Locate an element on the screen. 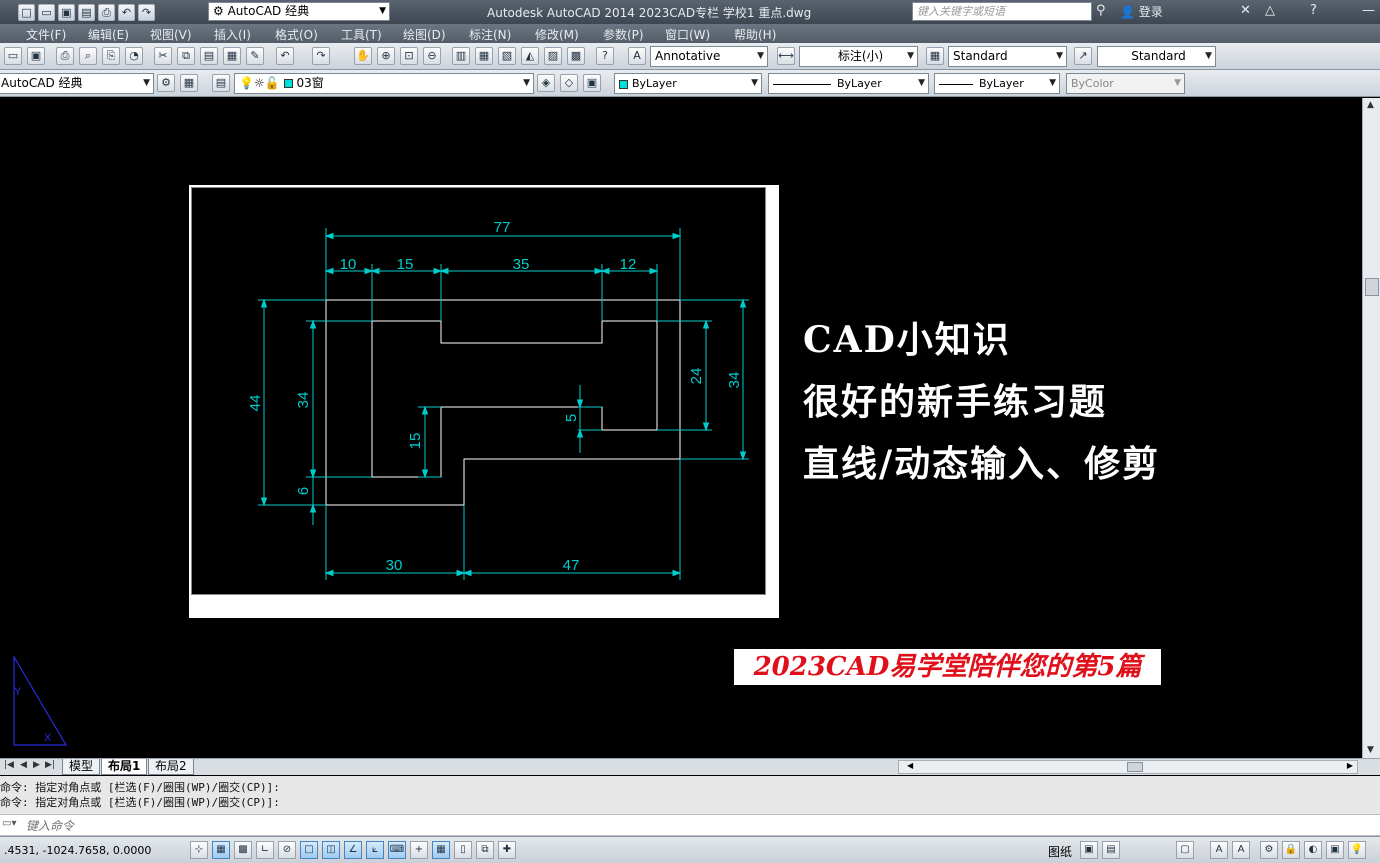 The width and height of the screenshot is (1380, 863). hscroll-thumb is located at coordinates (1135, 767).